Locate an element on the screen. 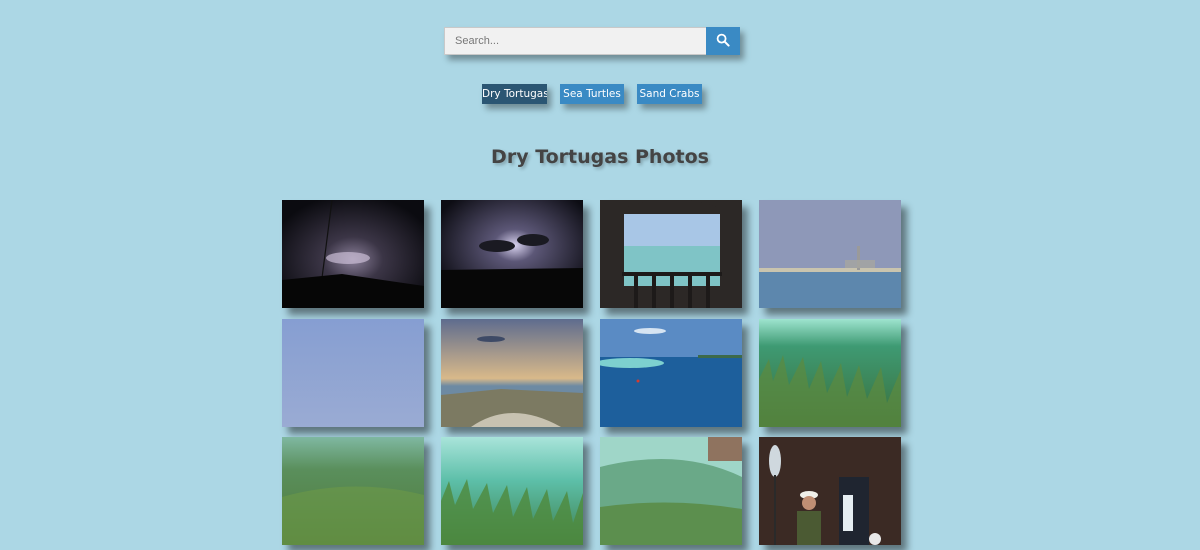 This screenshot has height=550, width=1200. search-button is located at coordinates (723, 41).